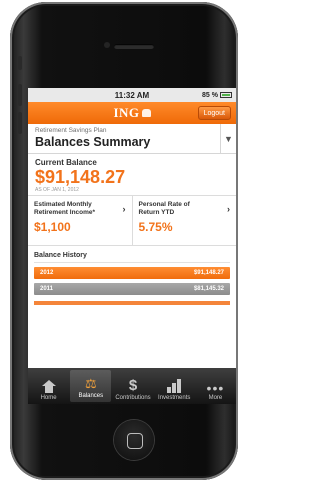  I want to click on tab-investments: Investments, so click(174, 386).